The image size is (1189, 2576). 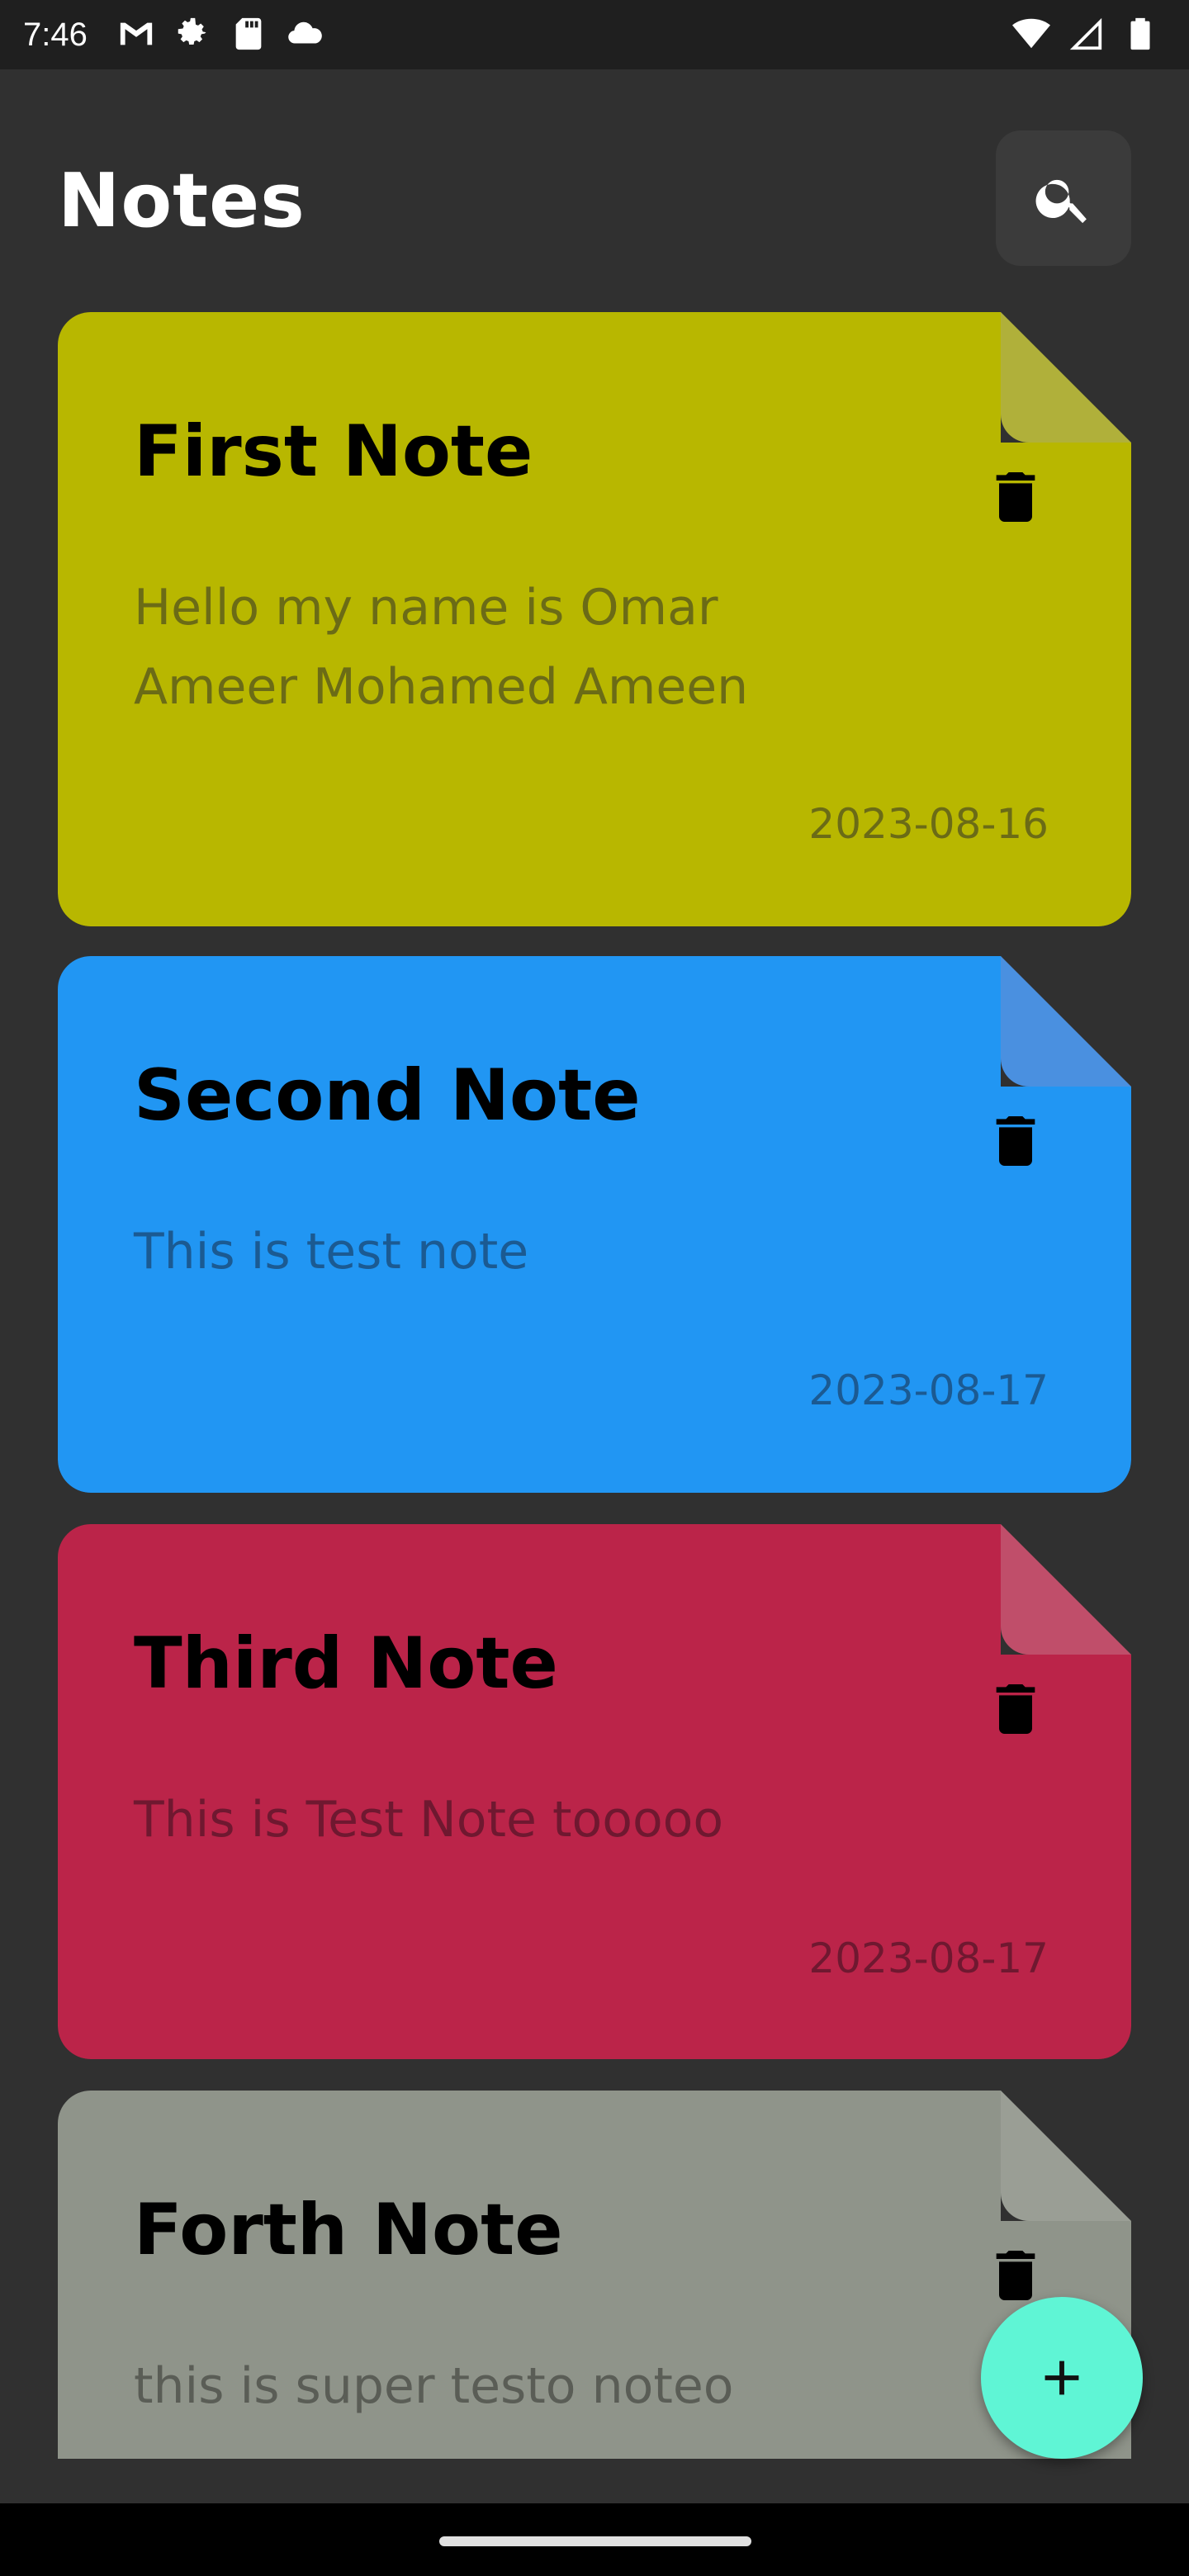 I want to click on status-icons-left, so click(x=220, y=33).